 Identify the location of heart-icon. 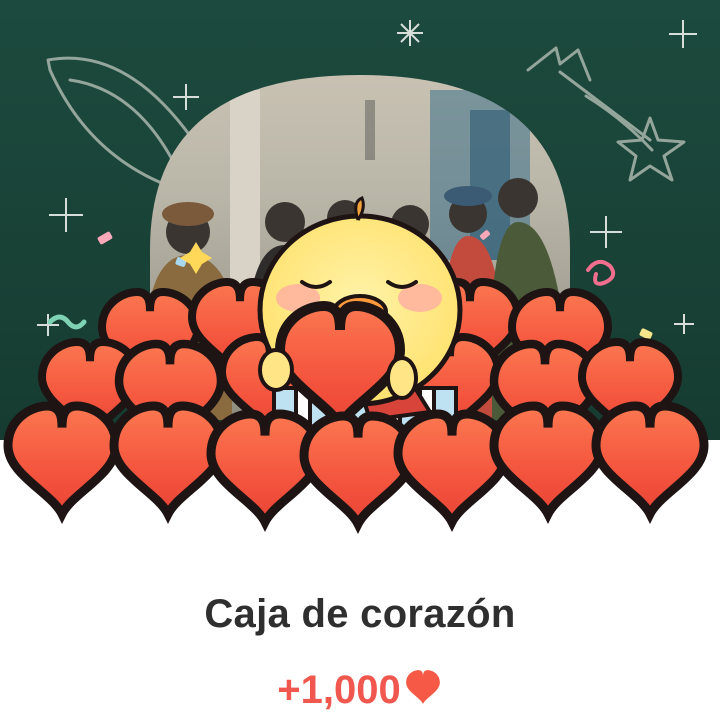
(422, 687).